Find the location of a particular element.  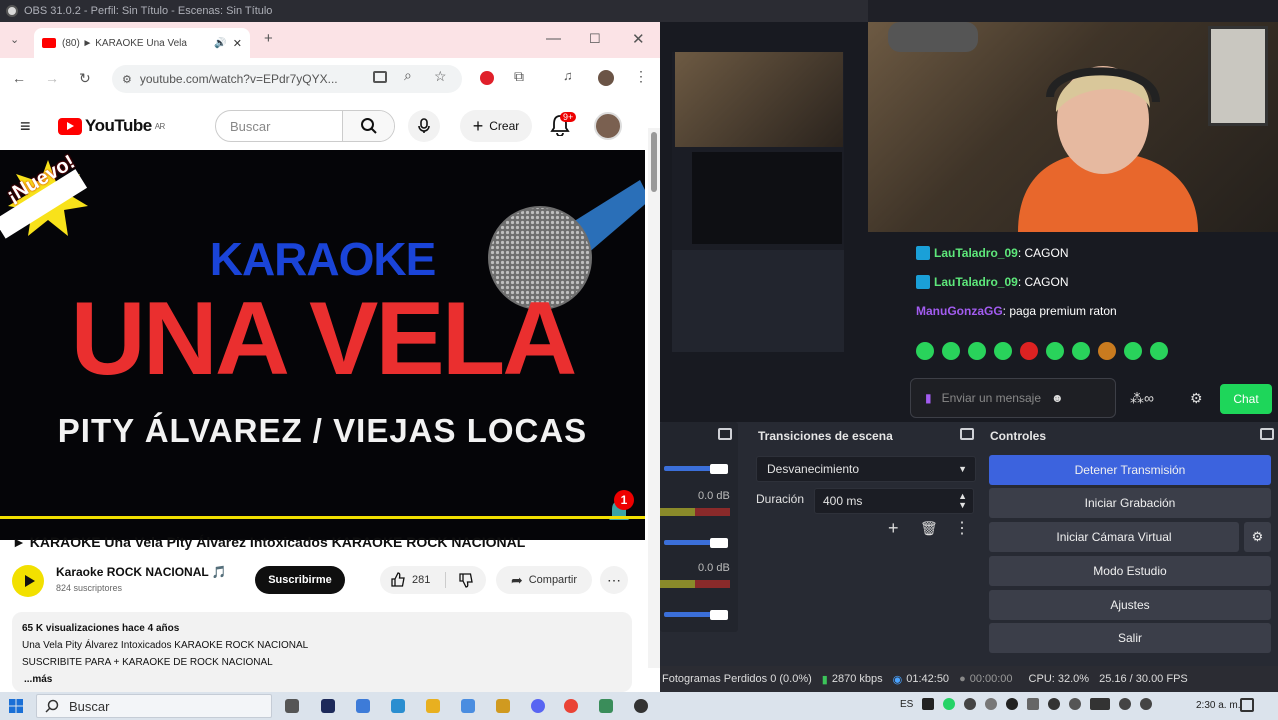

opera-extension-icon is located at coordinates (487, 78).